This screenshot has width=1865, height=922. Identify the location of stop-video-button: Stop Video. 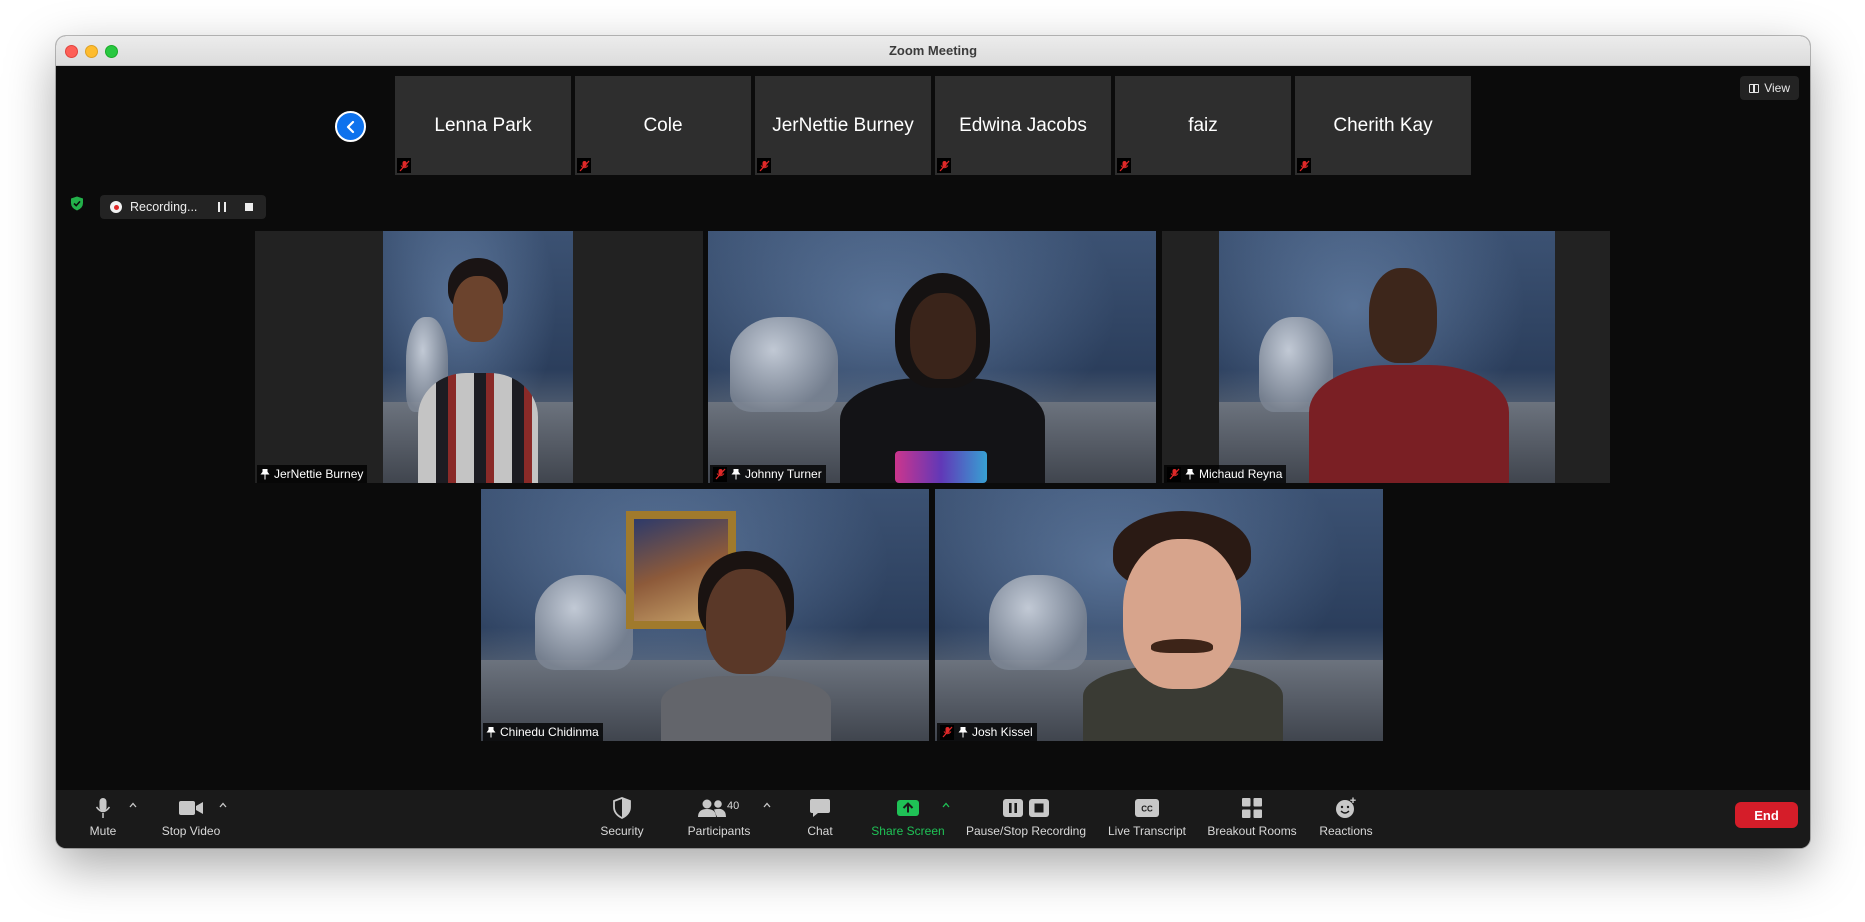
(191, 817).